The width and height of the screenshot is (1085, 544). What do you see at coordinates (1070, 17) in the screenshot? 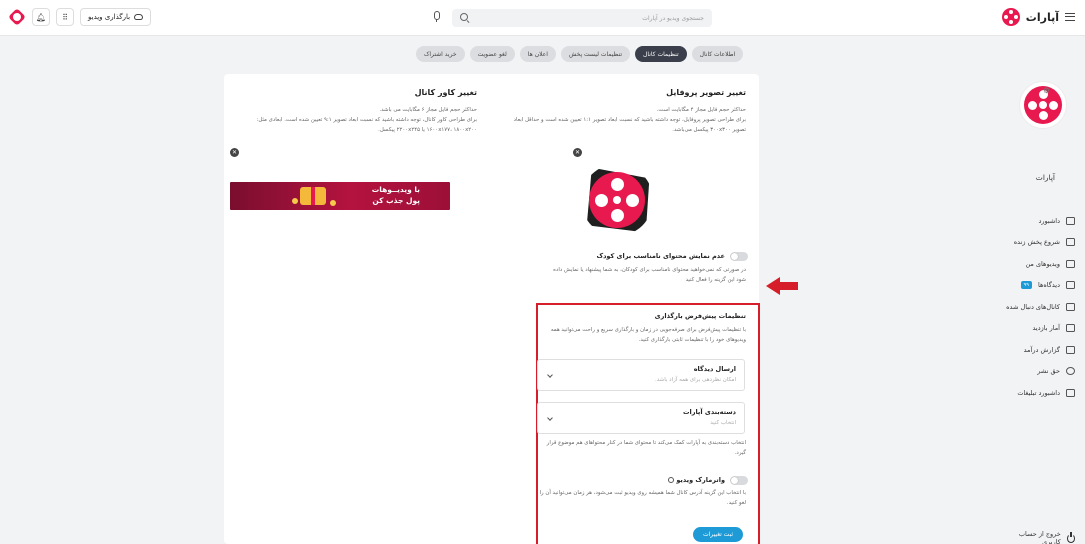
I see `menu-icon` at bounding box center [1070, 17].